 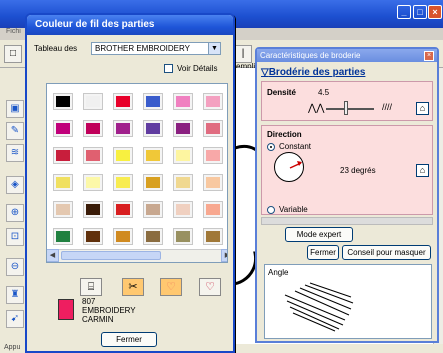 I want to click on sewing-icon: ♜, so click(x=15, y=295).